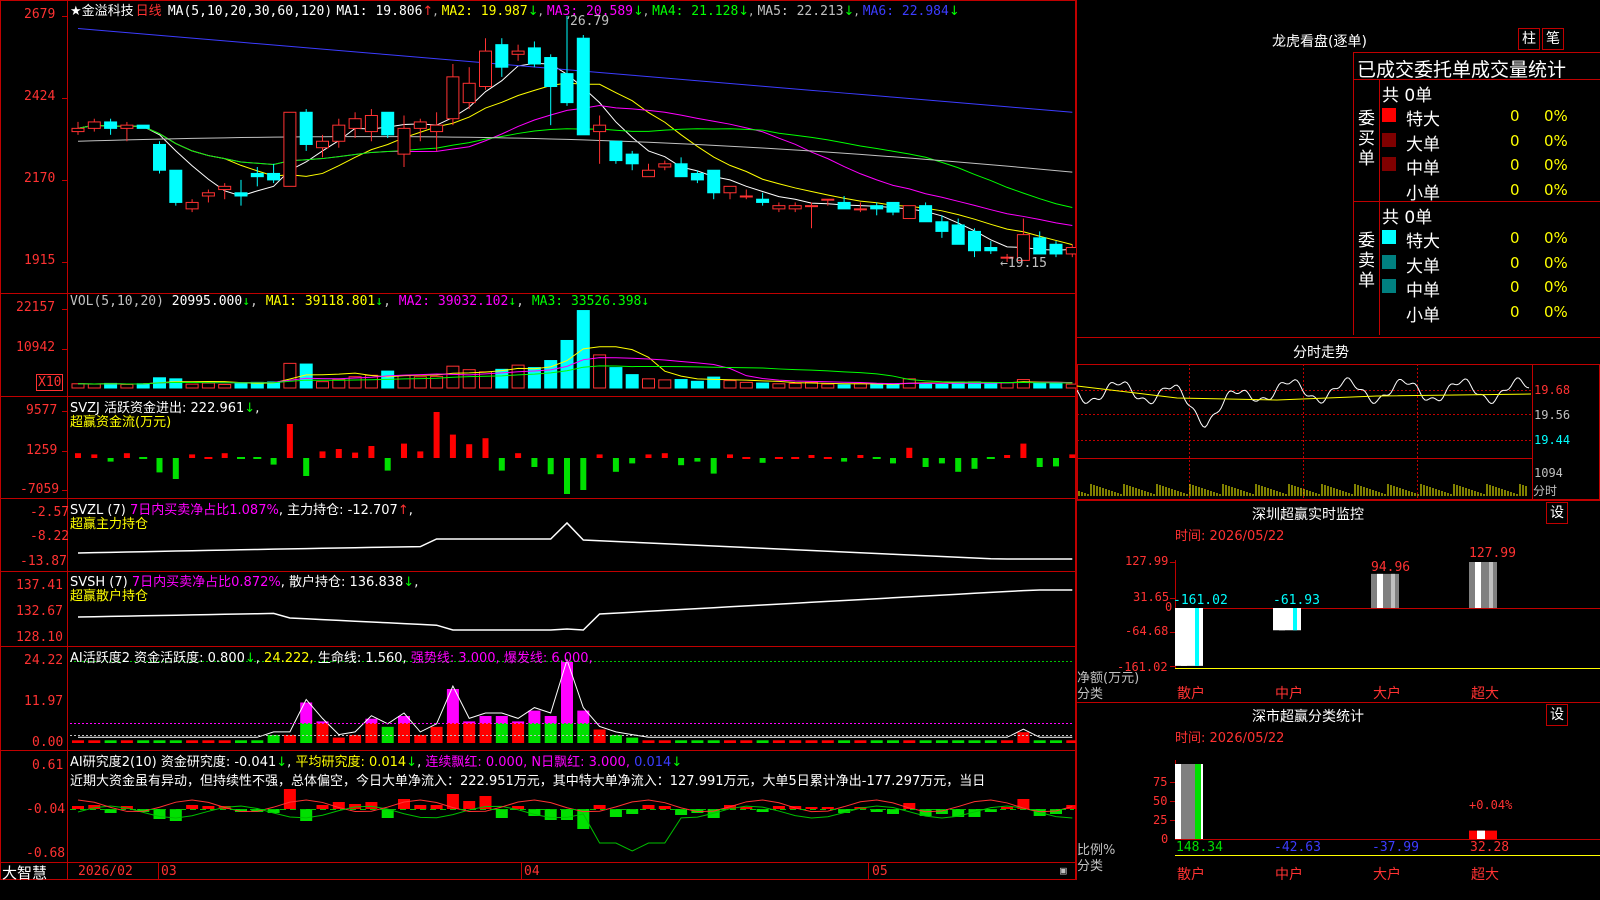 This screenshot has width=1600, height=900. Describe the element at coordinates (1423, 144) in the screenshot. I see `order-type: 大单` at that location.